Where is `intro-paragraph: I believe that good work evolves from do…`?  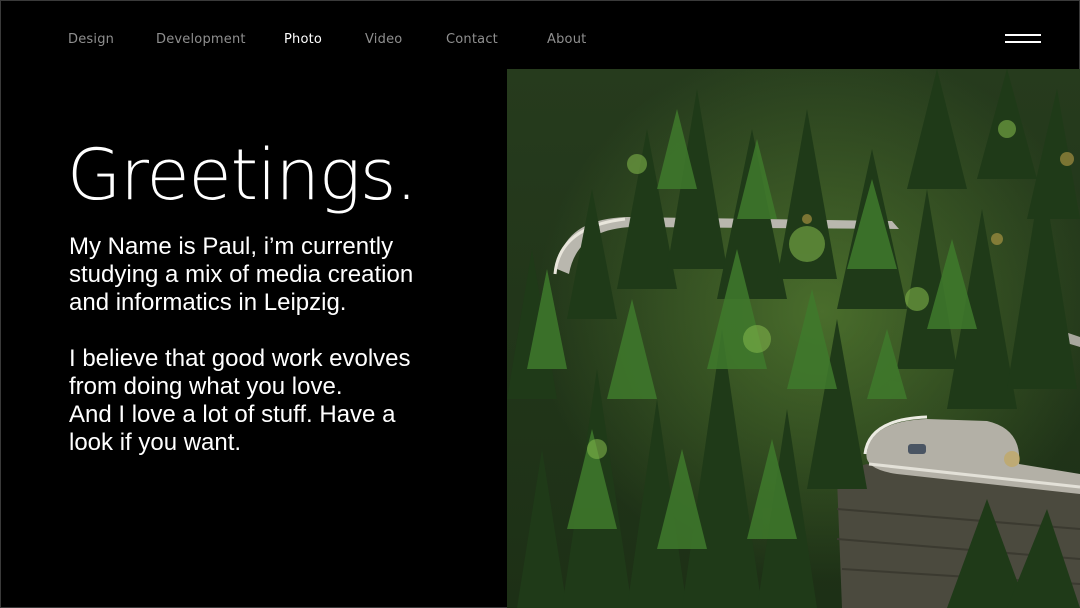 intro-paragraph: I believe that good work evolves from do… is located at coordinates (240, 400).